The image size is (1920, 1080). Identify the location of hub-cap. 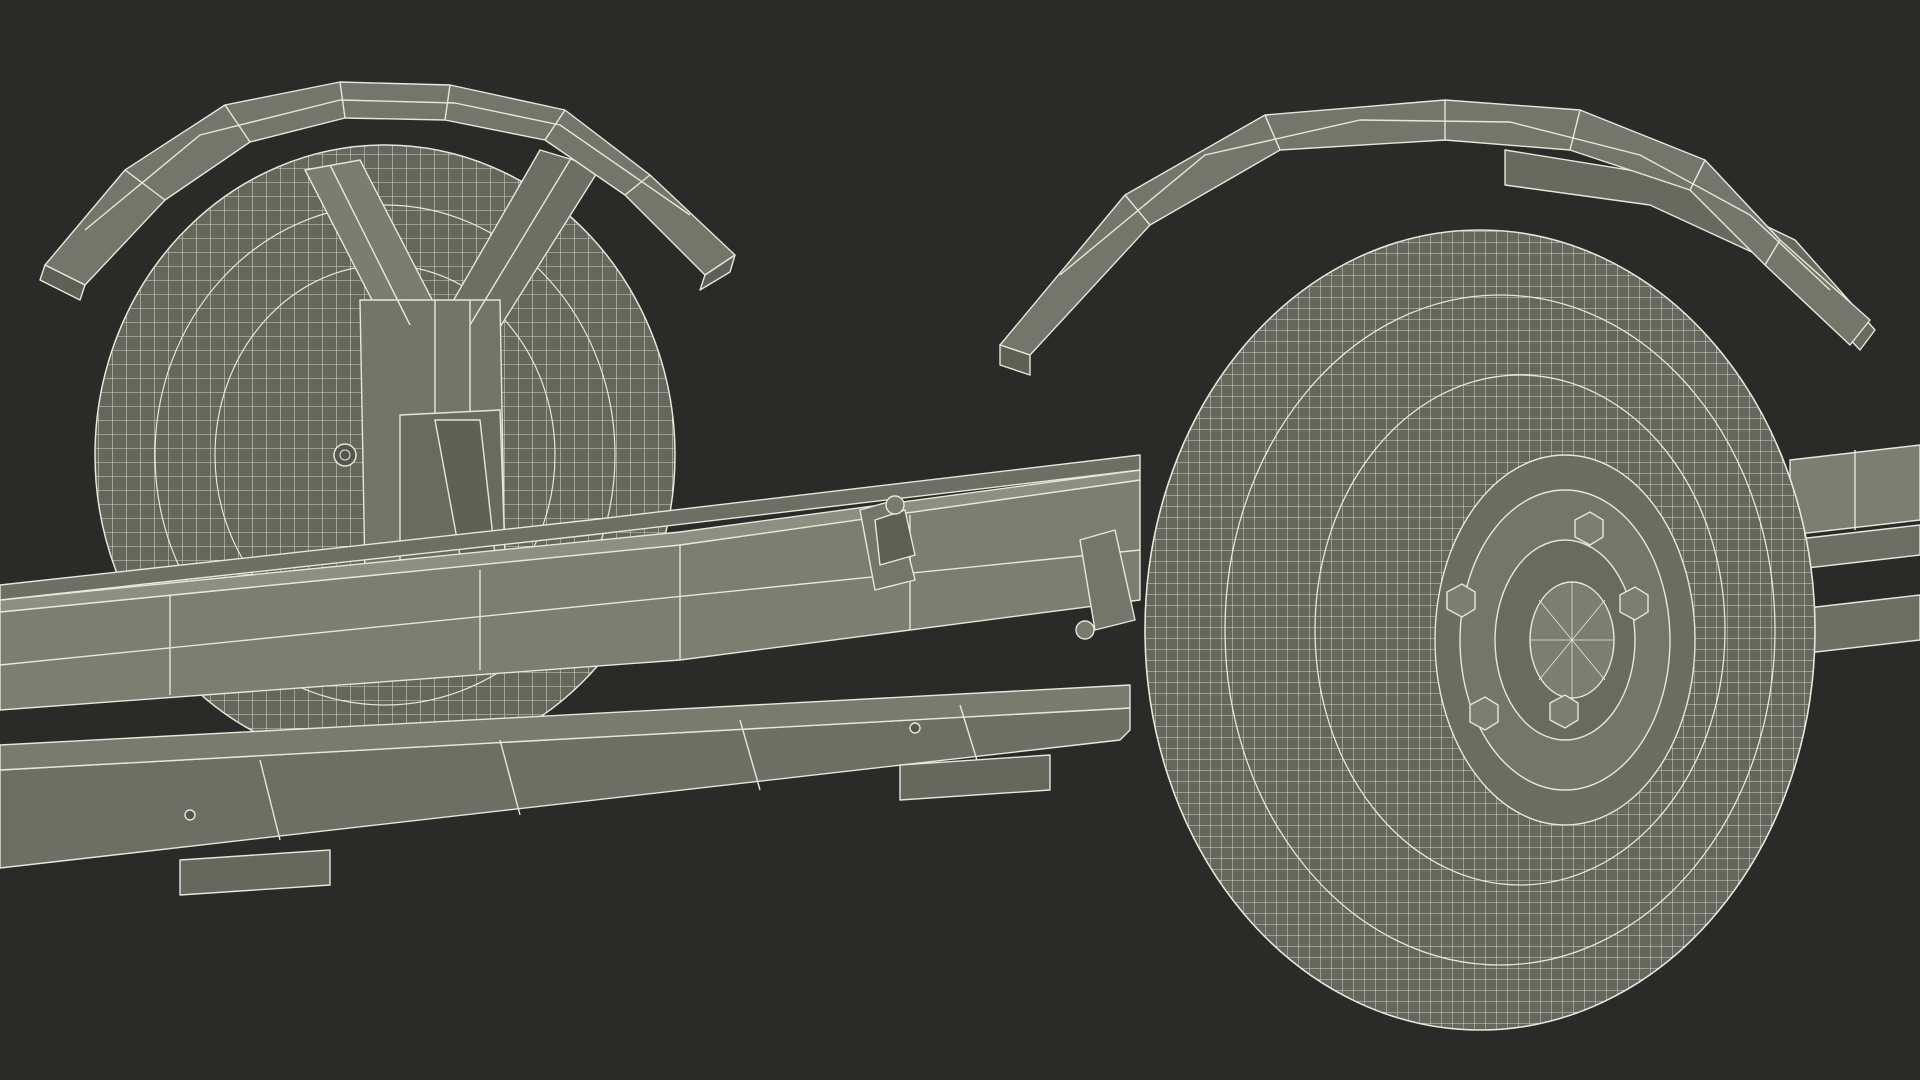
(1572, 640).